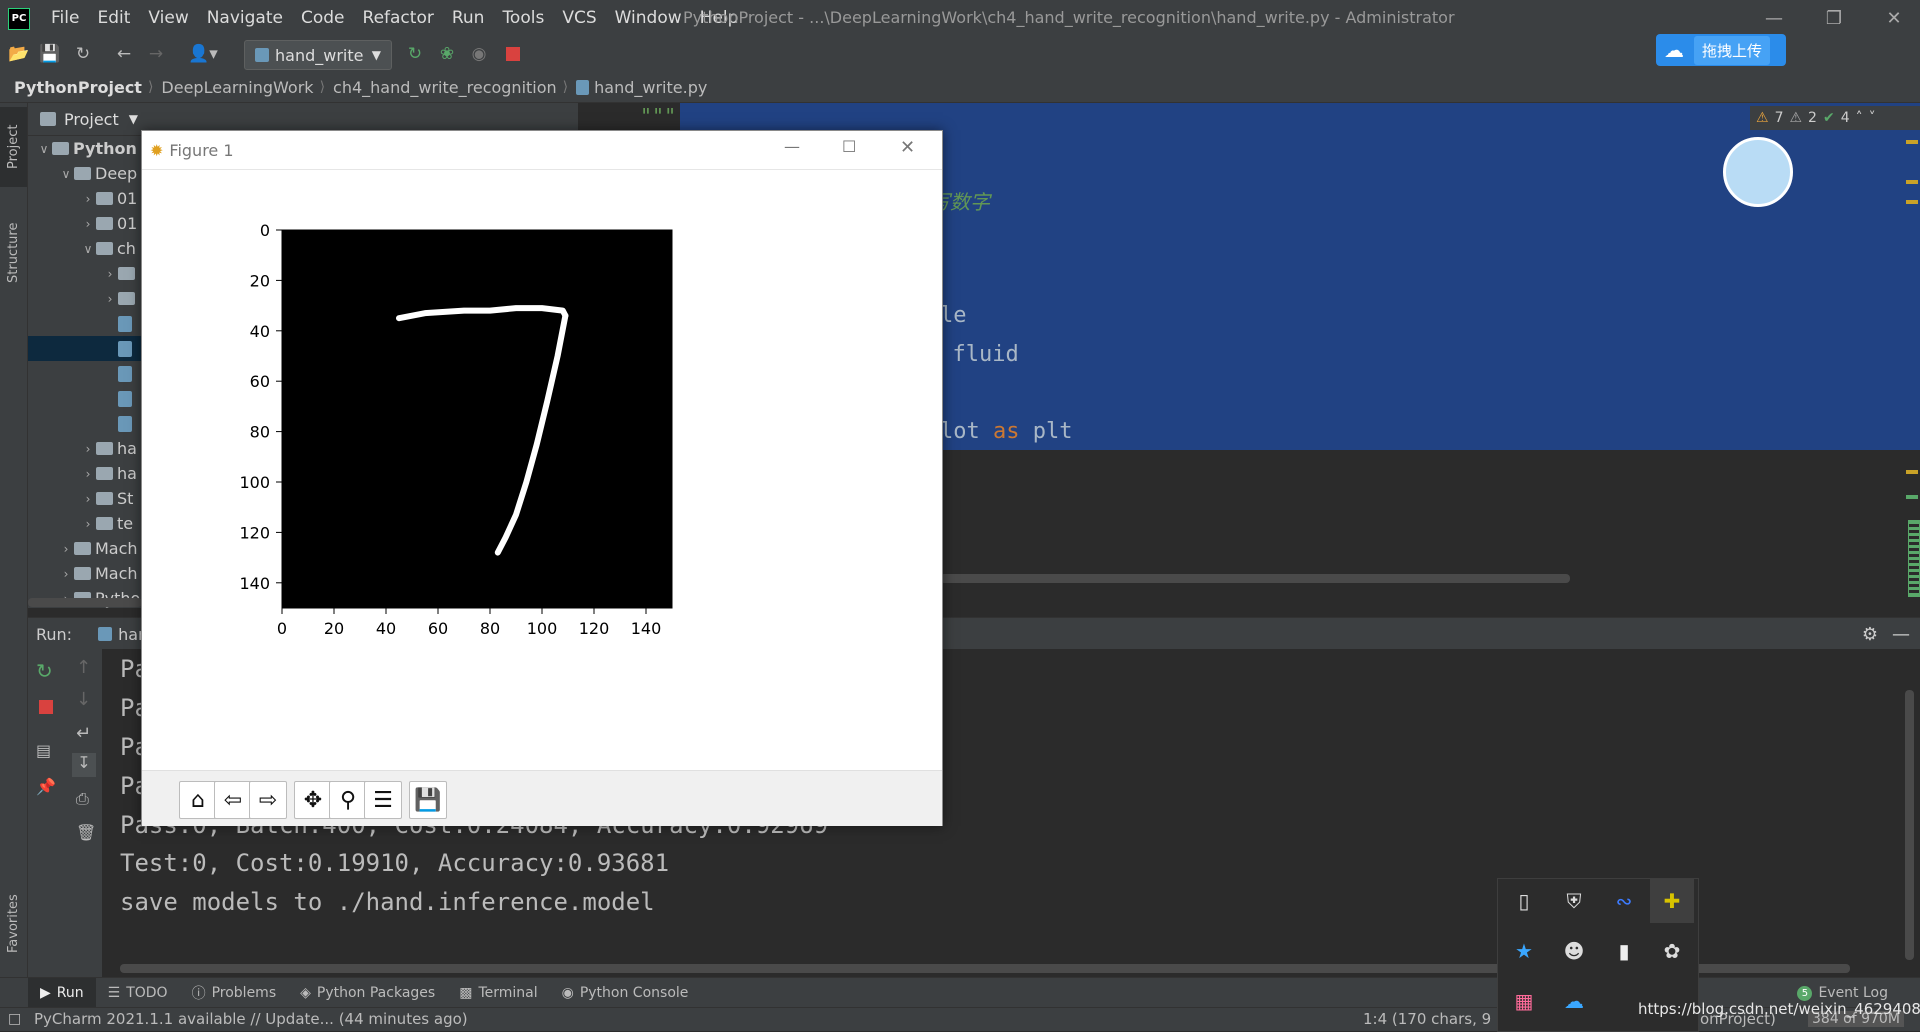 Image resolution: width=1920 pixels, height=1032 pixels. Describe the element at coordinates (444, 87) in the screenshot. I see `breadcrumb-item: ch4_hand_write_recognition` at that location.